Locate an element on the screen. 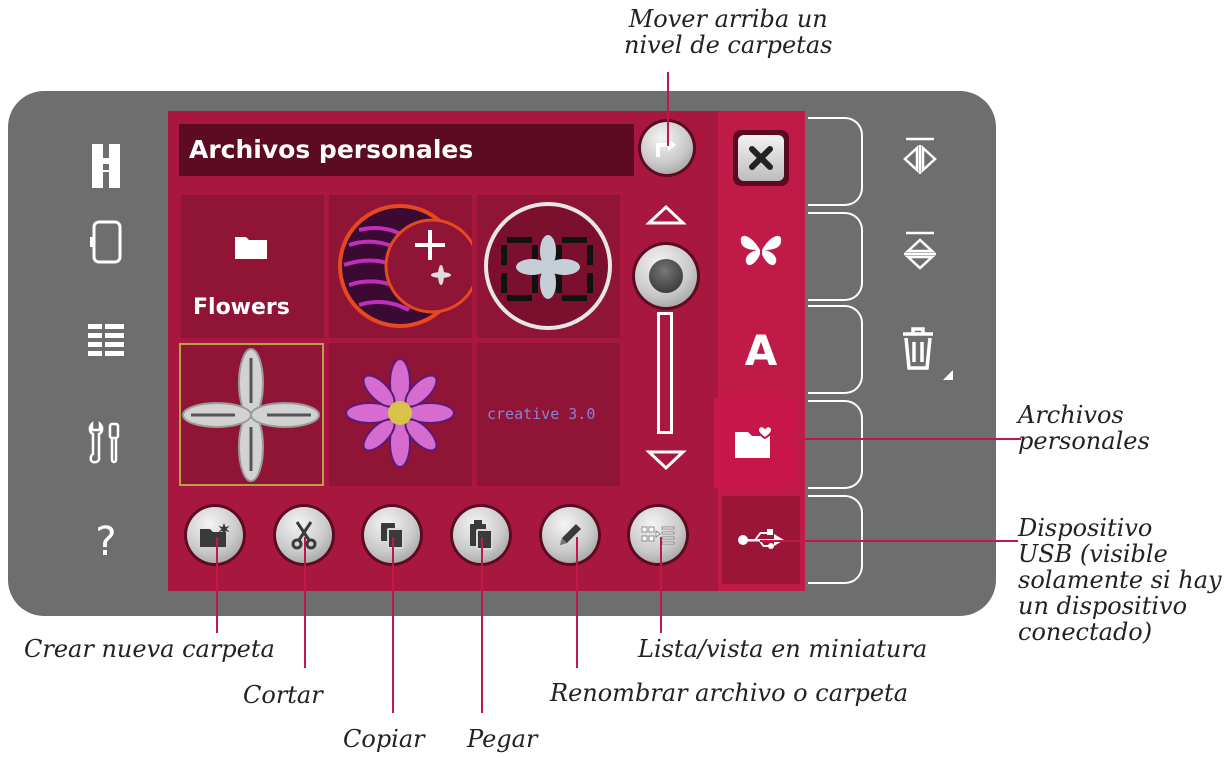 Image resolution: width=1231 pixels, height=758 pixels. trash-icon is located at coordinates (926, 352).